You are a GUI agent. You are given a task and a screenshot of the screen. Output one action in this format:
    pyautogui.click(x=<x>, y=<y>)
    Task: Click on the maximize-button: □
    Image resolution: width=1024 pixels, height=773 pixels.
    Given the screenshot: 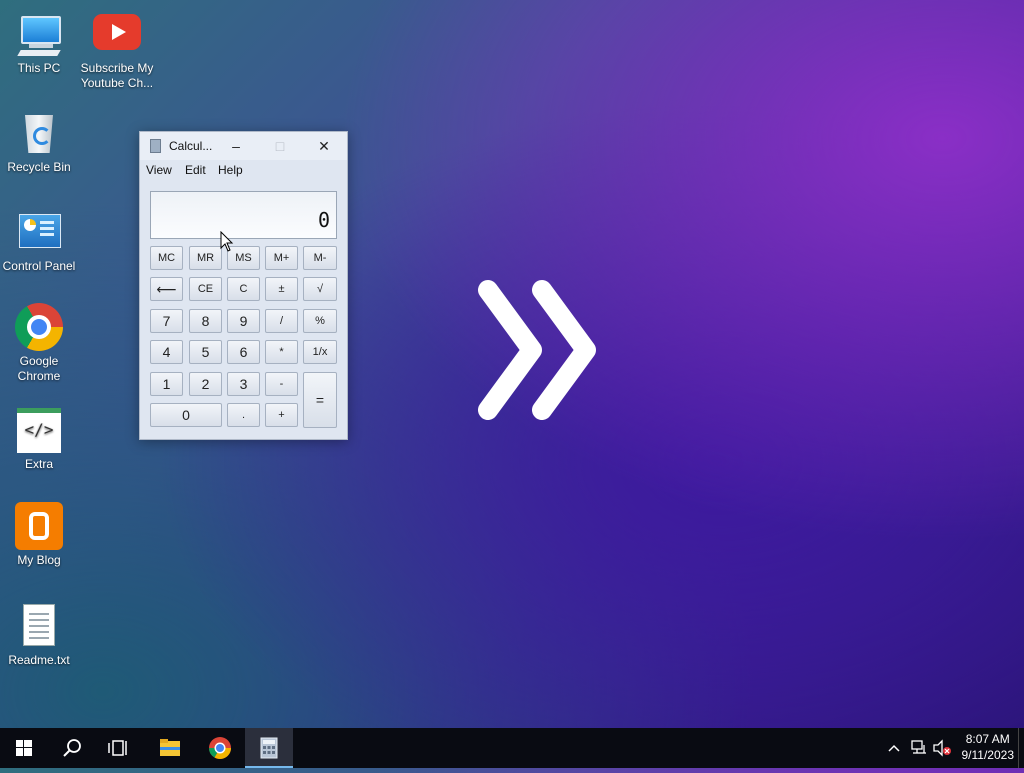 What is the action you would take?
    pyautogui.click(x=280, y=146)
    